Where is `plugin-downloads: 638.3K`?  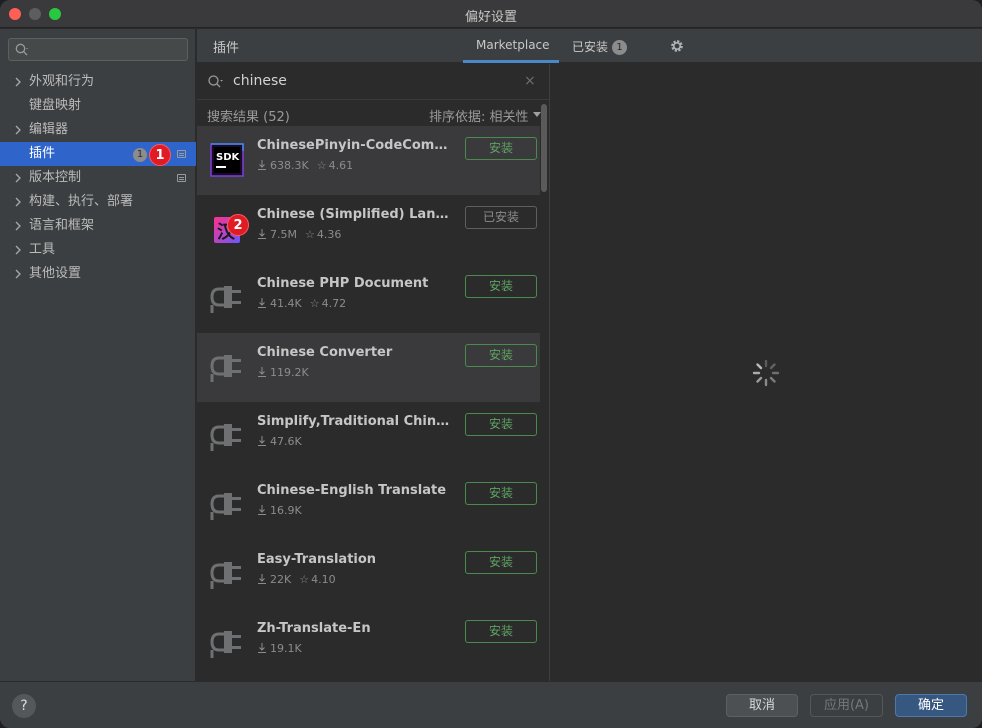
plugin-downloads: 638.3K is located at coordinates (289, 165).